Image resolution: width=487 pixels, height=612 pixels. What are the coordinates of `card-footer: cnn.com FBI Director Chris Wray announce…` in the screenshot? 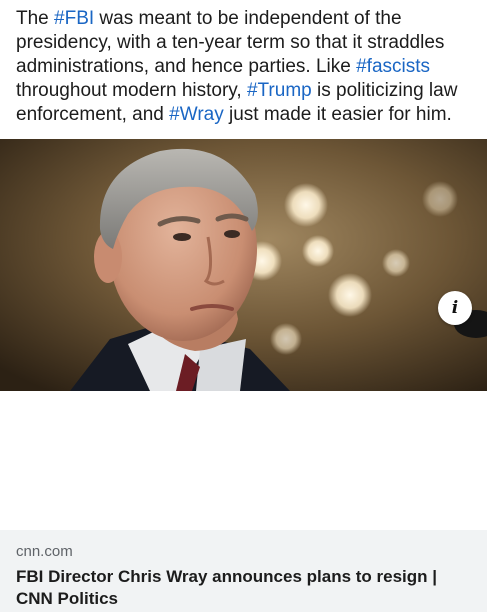 It's located at (243, 571).